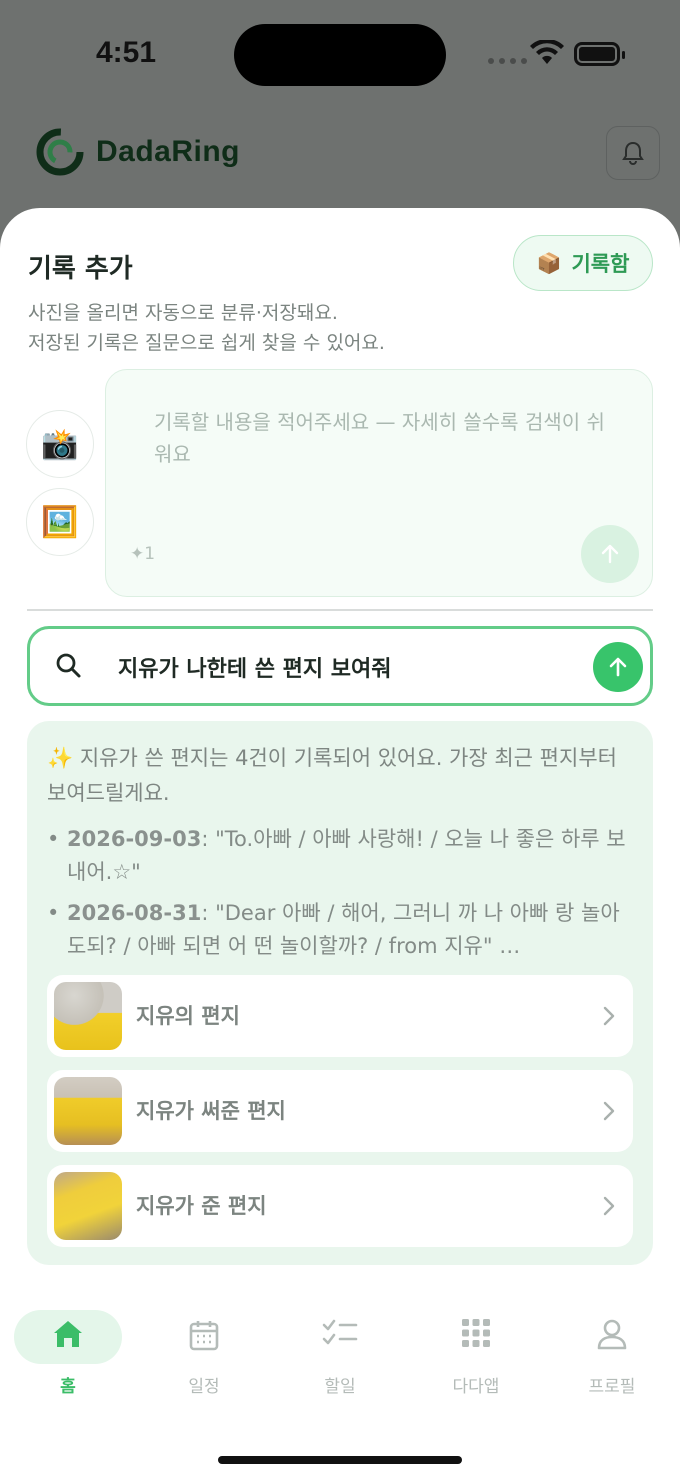 The height and width of the screenshot is (1478, 680). I want to click on answer-item-date: 2026-09-03, so click(134, 839).